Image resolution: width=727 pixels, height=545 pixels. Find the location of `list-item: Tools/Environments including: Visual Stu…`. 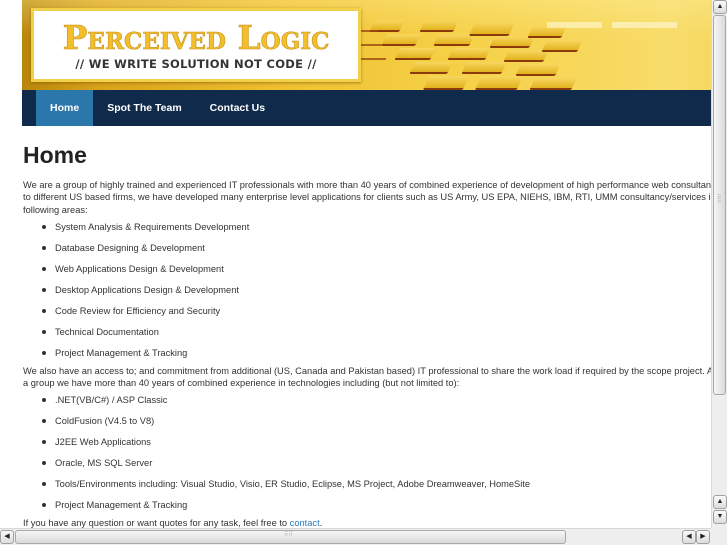

list-item: Tools/Environments including: Visual Stu… is located at coordinates (376, 484).